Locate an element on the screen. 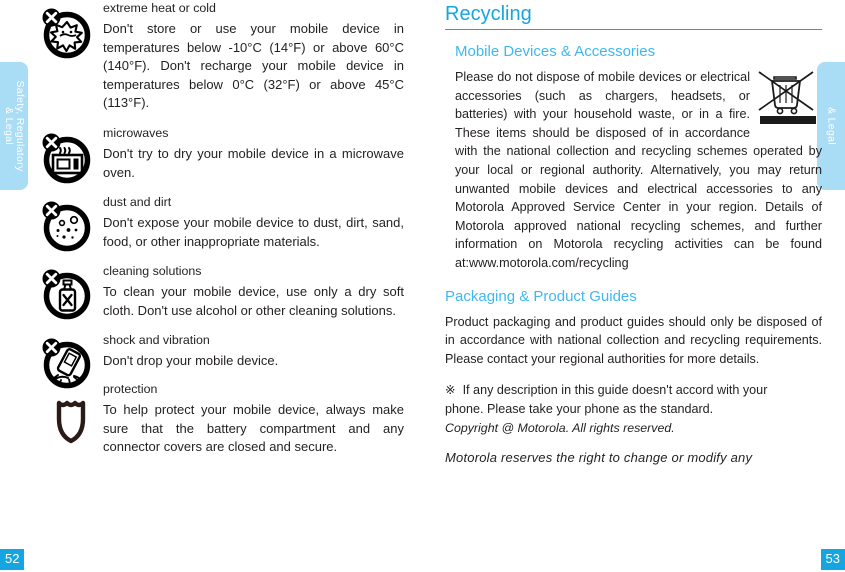 This screenshot has width=845, height=572. no-dust-and-dirt-icon is located at coordinates (65, 226).